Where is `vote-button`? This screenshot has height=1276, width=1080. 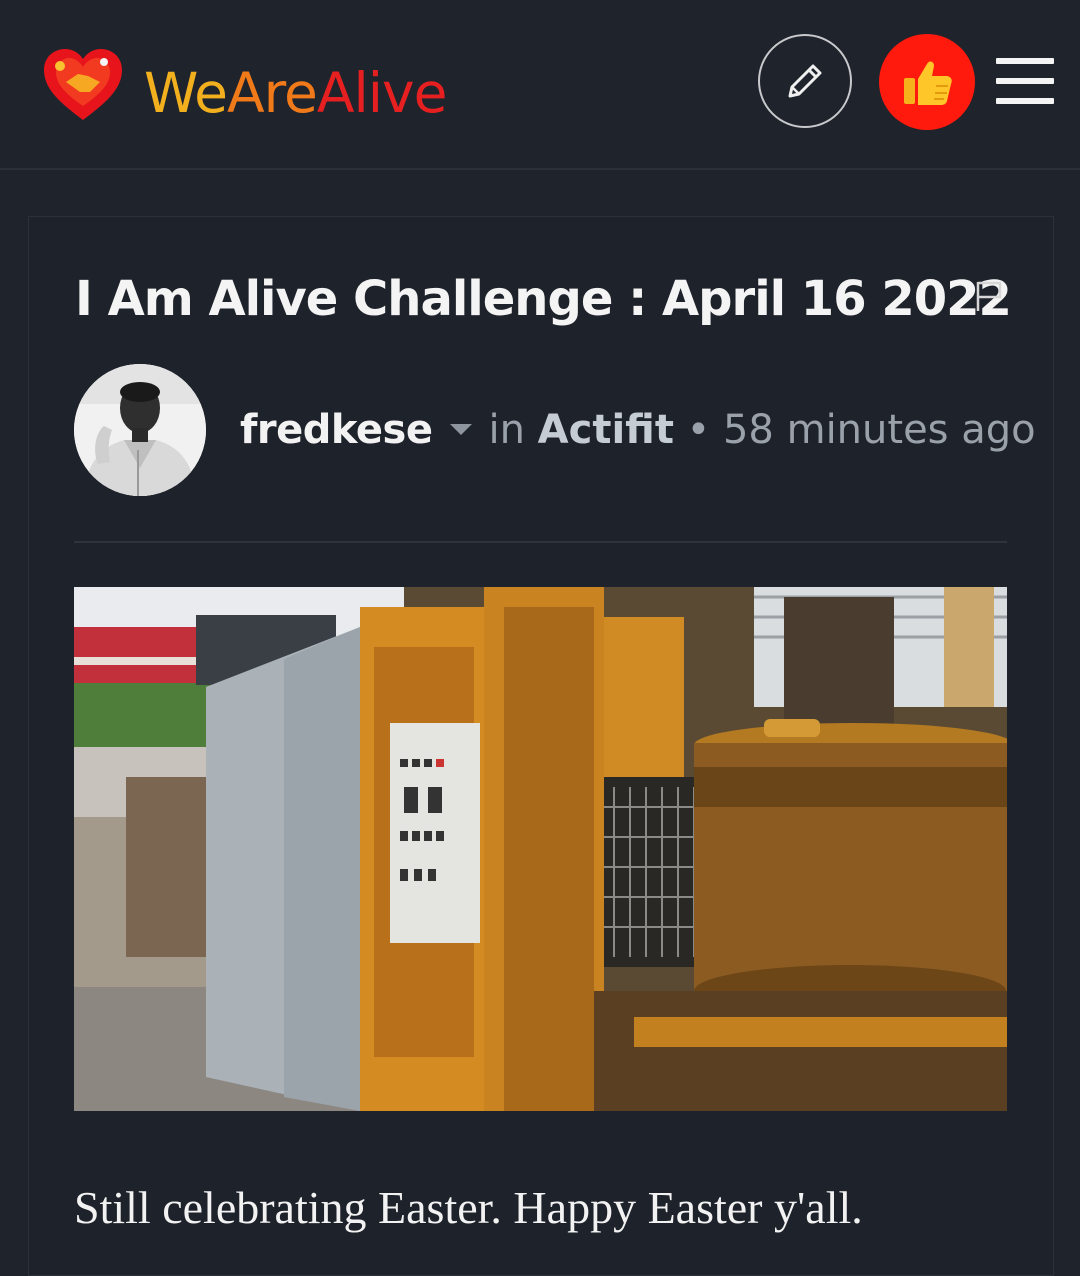 vote-button is located at coordinates (927, 82).